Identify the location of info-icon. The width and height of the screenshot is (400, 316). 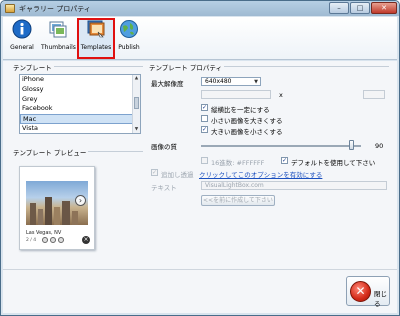
(22, 29).